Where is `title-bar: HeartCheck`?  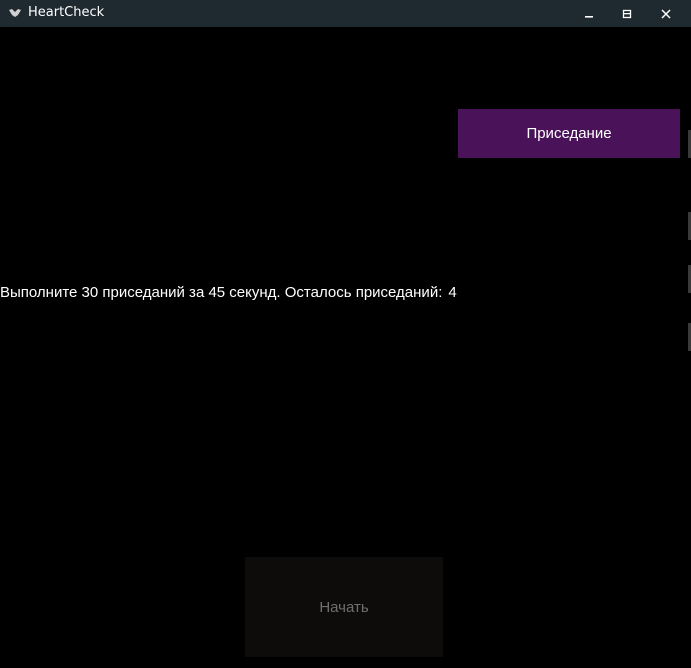
title-bar: HeartCheck is located at coordinates (345, 13).